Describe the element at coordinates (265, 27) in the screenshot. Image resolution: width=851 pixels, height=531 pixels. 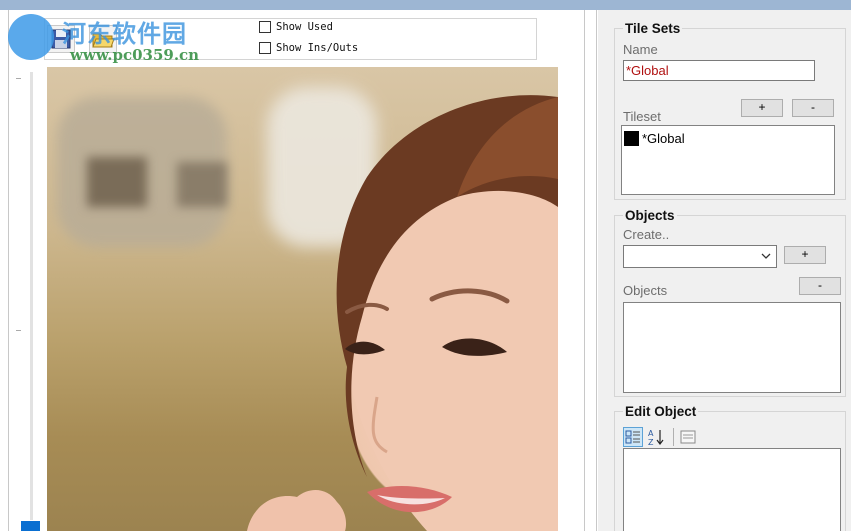
I see `show-used-checkbox` at that location.